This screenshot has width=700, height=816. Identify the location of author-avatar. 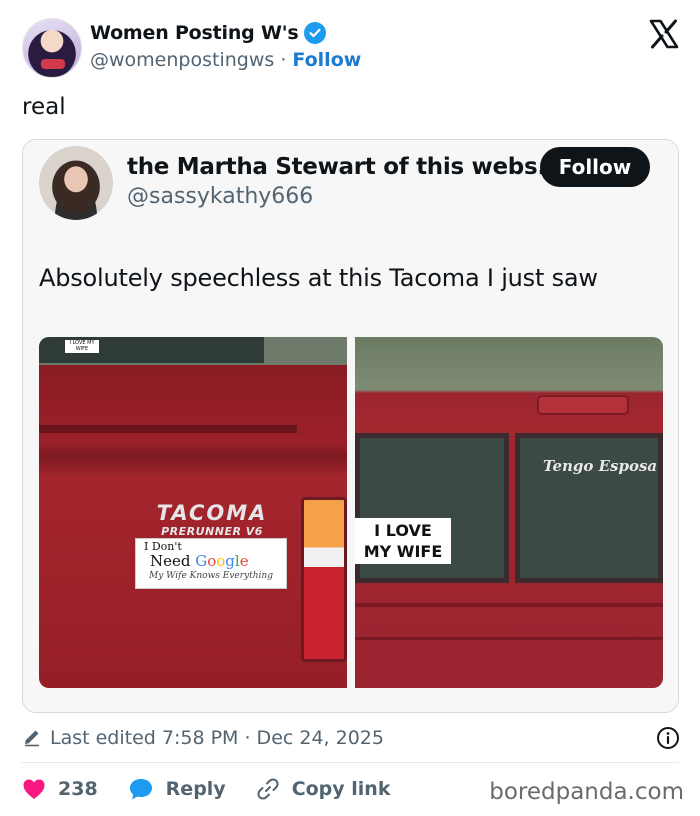
(52, 48).